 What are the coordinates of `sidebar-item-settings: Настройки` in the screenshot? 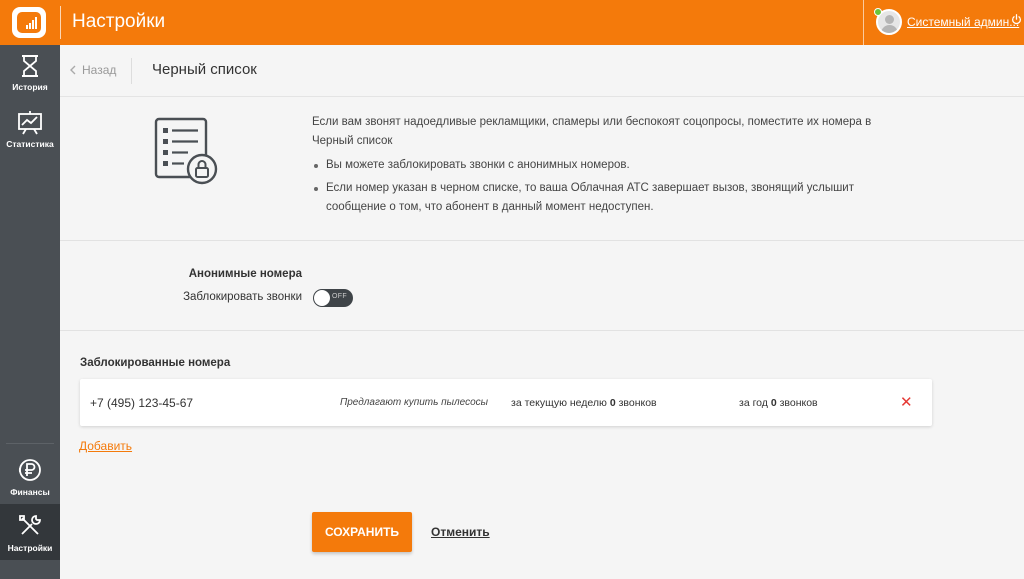 It's located at (30, 532).